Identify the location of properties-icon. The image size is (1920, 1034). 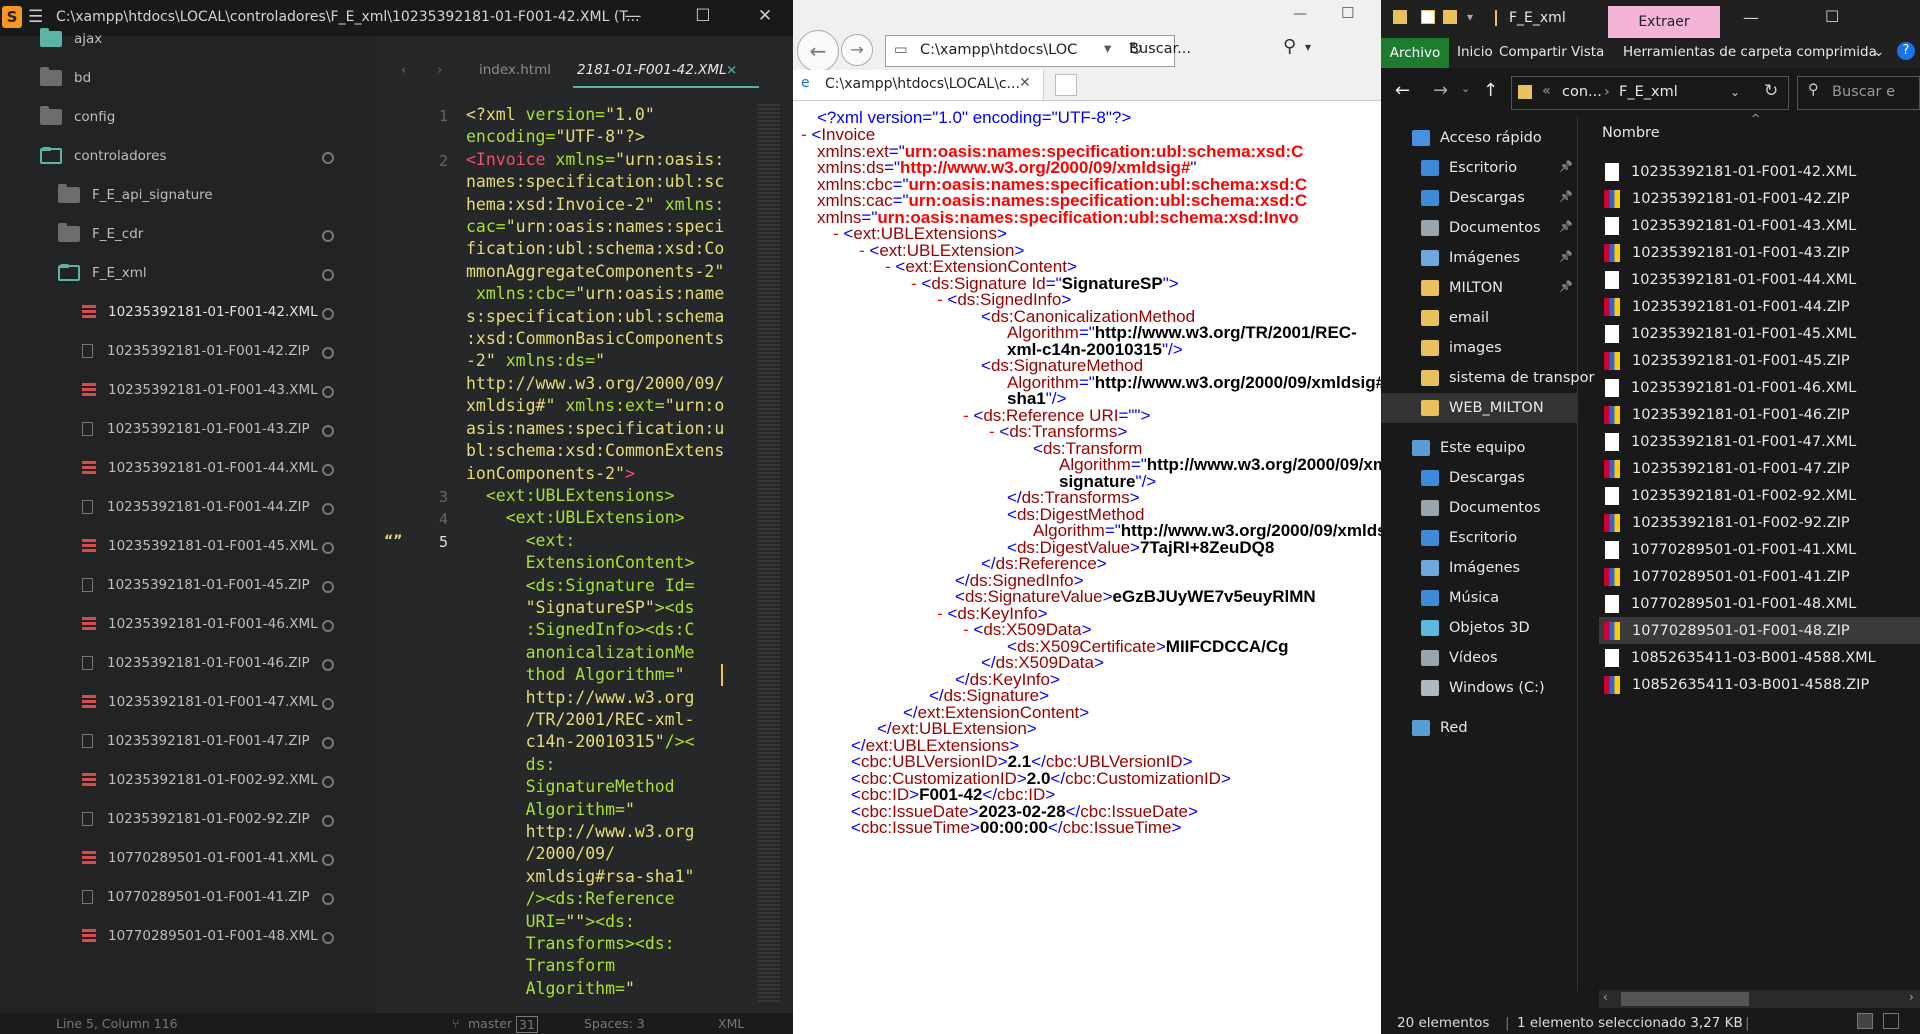
(1428, 17).